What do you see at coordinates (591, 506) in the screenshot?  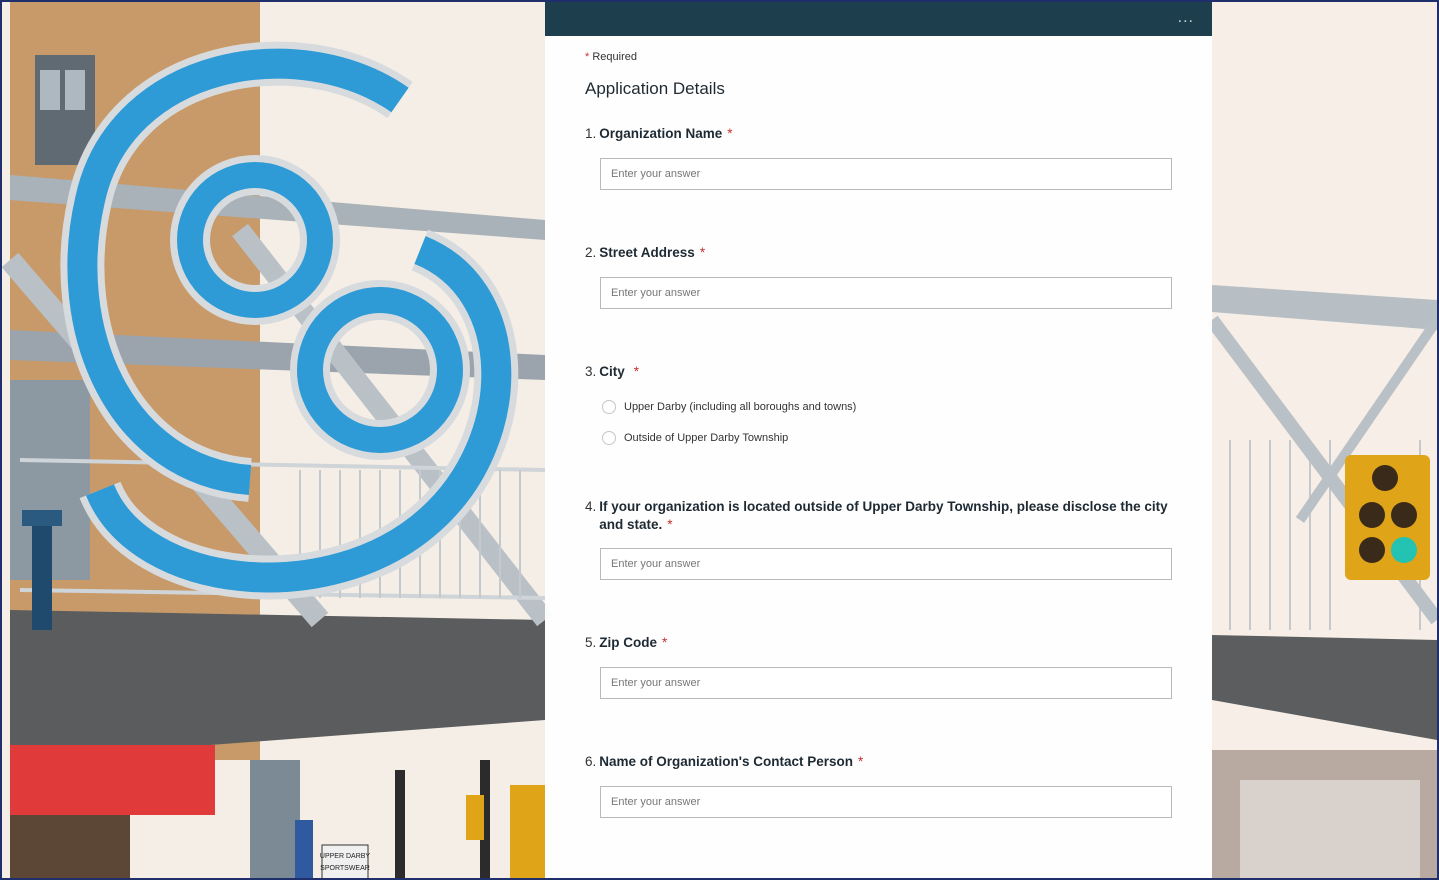 I see `question-number: 4.` at bounding box center [591, 506].